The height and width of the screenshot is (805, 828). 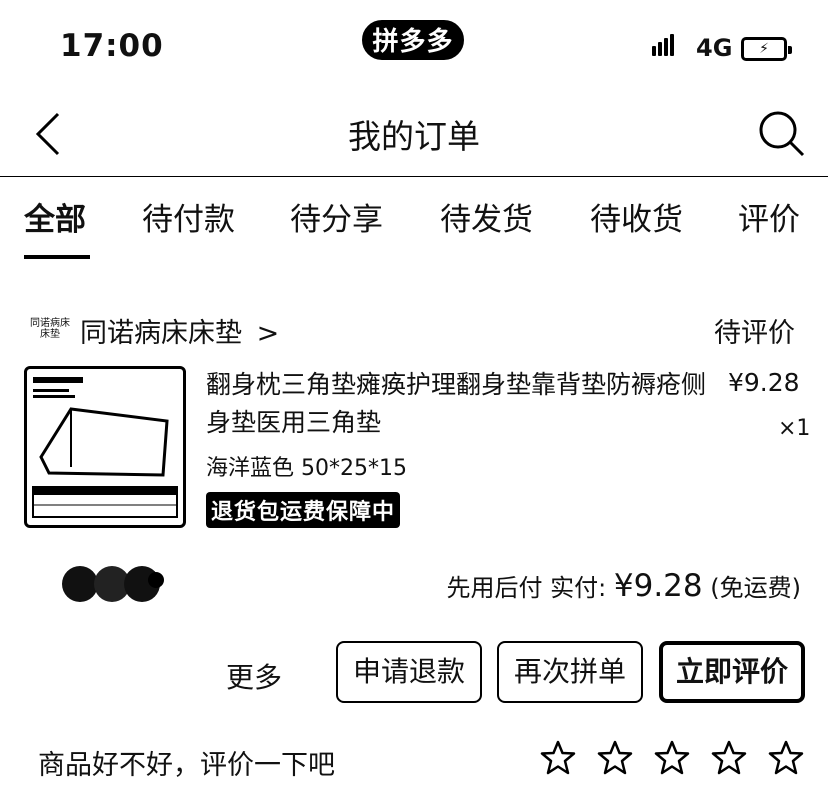 What do you see at coordinates (112, 46) in the screenshot?
I see `status-time: 17:00` at bounding box center [112, 46].